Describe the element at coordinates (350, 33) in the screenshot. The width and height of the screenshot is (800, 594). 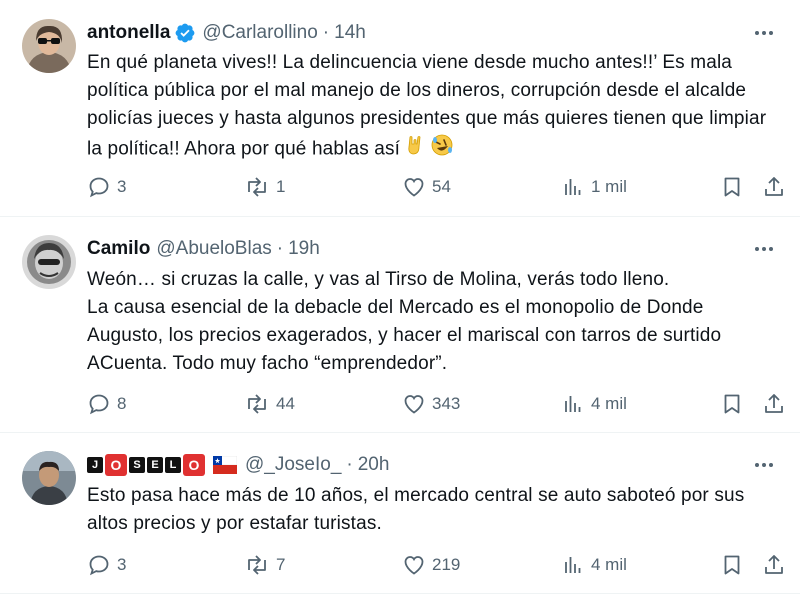
I see `timestamp: 14h` at that location.